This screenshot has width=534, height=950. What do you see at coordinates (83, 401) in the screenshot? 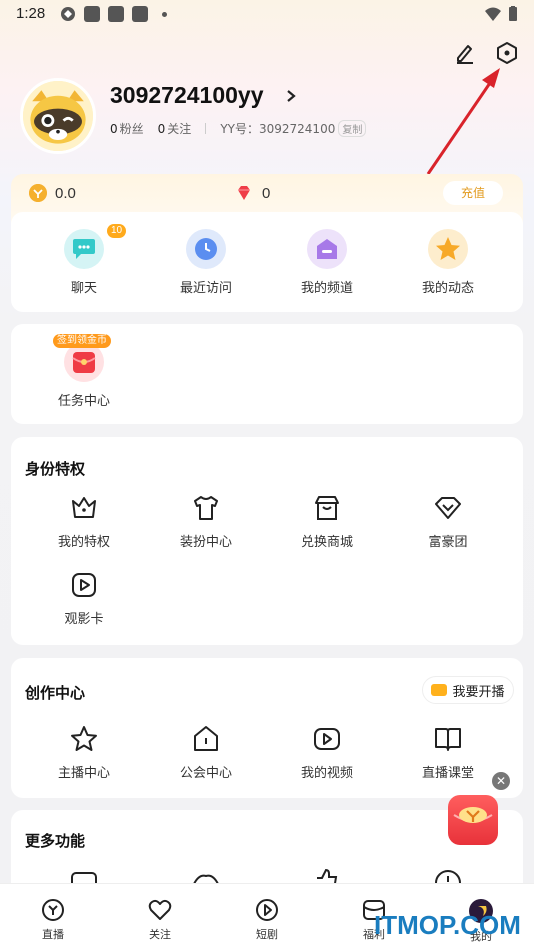
I see `task-center-label: 任务中心` at bounding box center [83, 401].